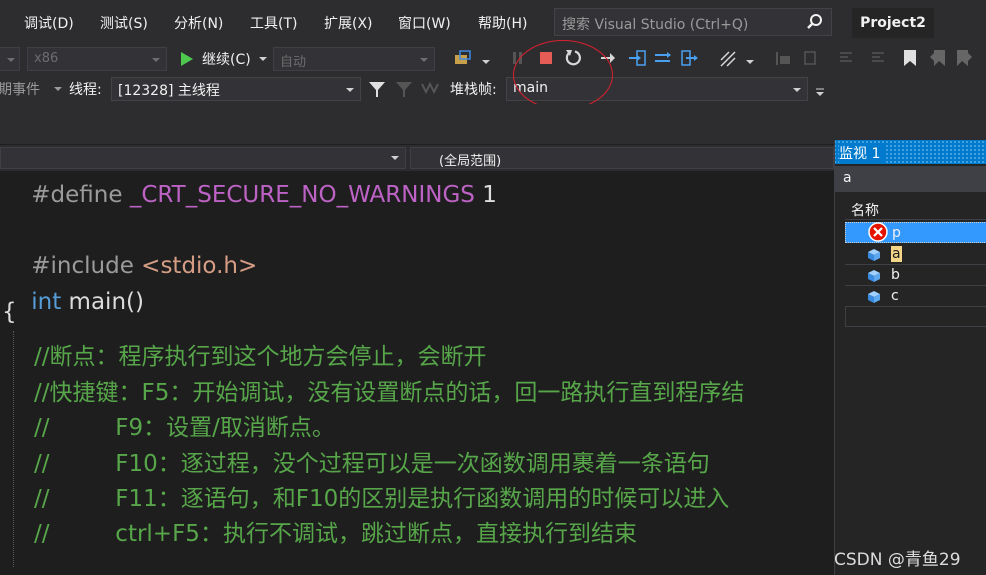 The image size is (986, 575). Describe the element at coordinates (622, 158) in the screenshot. I see `scope-combo: (全局范围)` at that location.